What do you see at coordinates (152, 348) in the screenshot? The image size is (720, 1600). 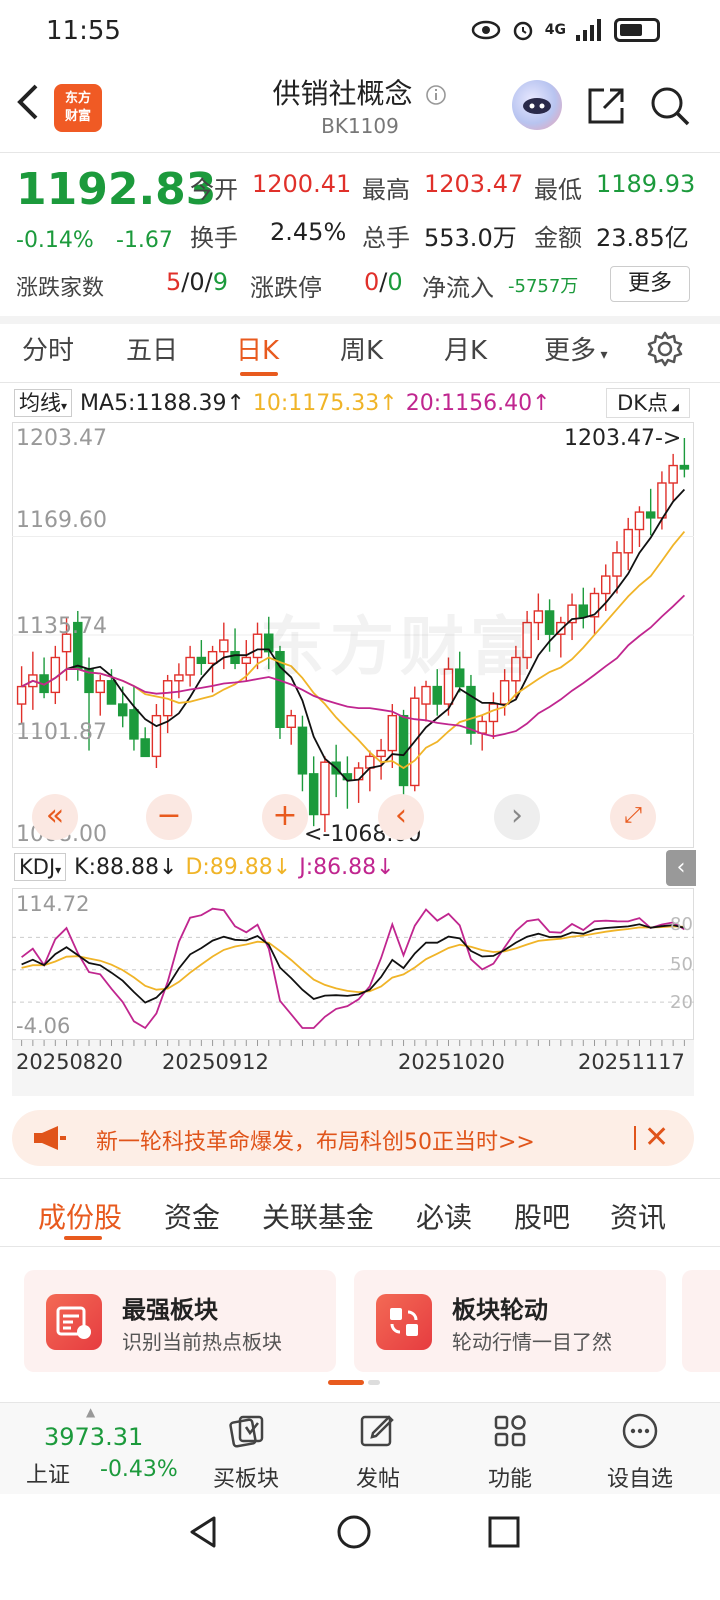 I see `tab-five-day: 五日` at bounding box center [152, 348].